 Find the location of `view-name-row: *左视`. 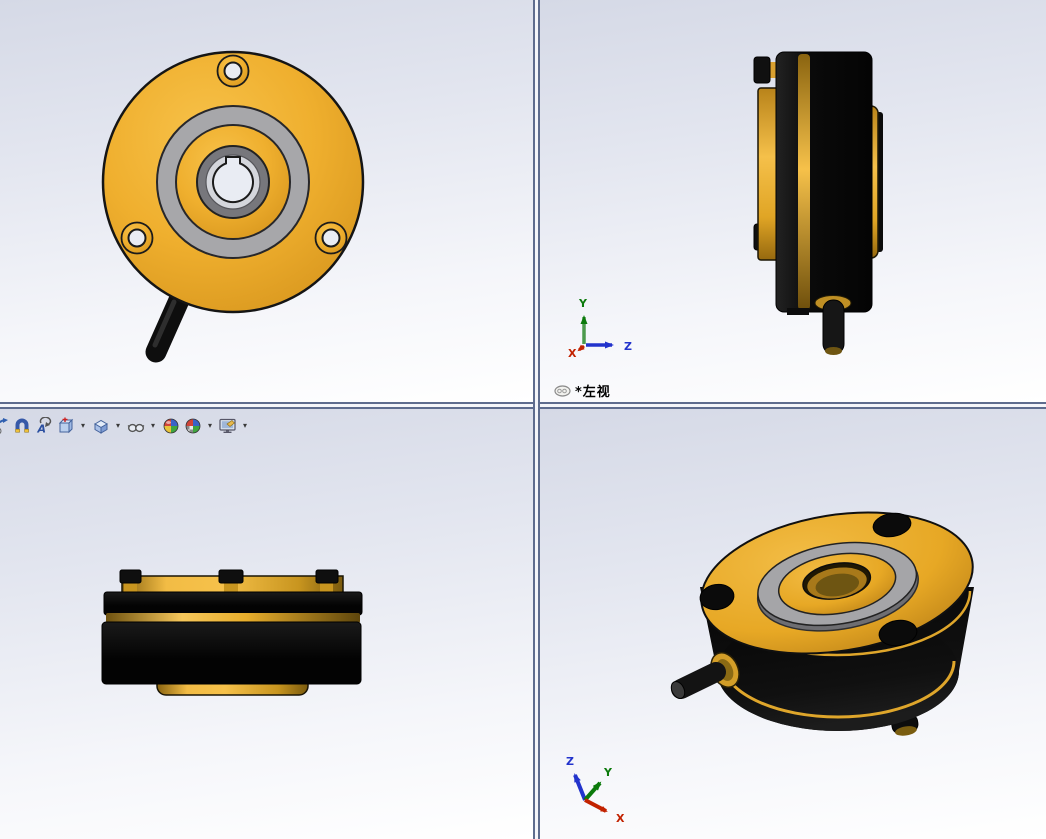

view-name-row: *左视 is located at coordinates (582, 390).